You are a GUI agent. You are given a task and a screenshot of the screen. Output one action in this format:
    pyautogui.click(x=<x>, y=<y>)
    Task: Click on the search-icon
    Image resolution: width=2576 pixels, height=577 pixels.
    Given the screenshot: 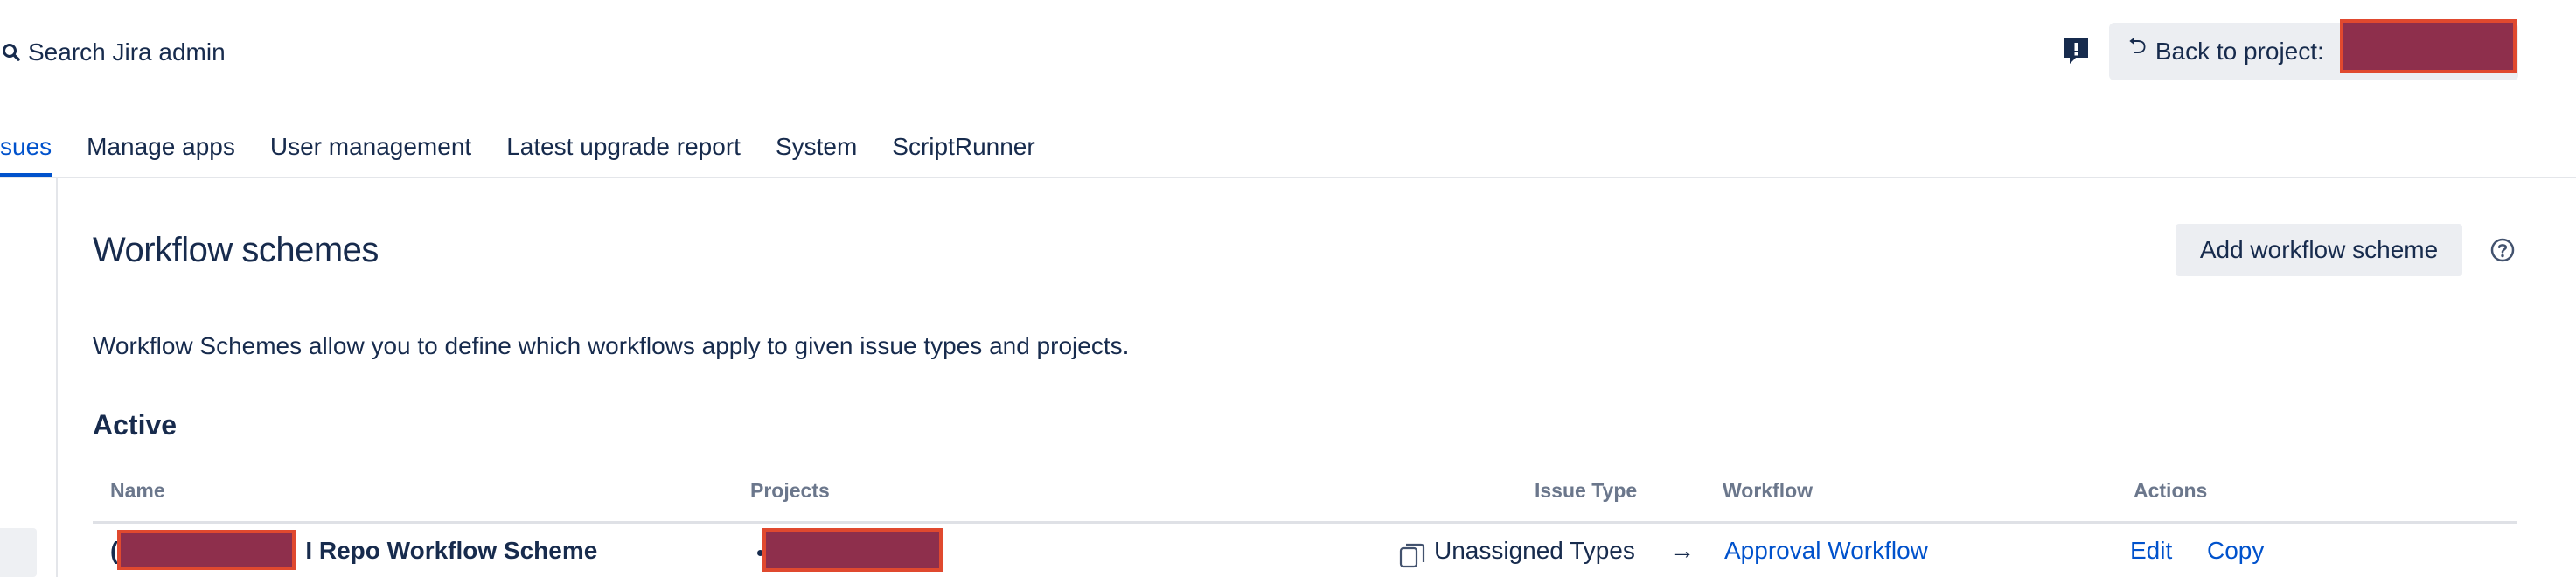 What is the action you would take?
    pyautogui.click(x=13, y=52)
    